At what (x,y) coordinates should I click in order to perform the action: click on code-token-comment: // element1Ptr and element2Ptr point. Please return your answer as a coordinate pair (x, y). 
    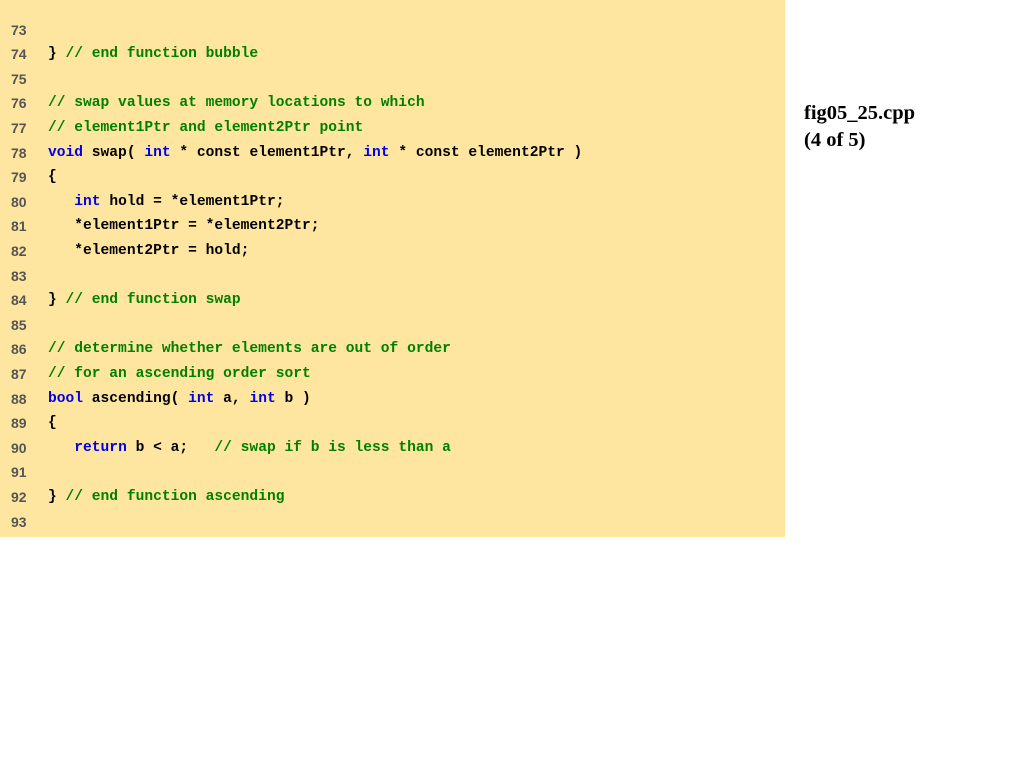
    Looking at the image, I should click on (206, 127).